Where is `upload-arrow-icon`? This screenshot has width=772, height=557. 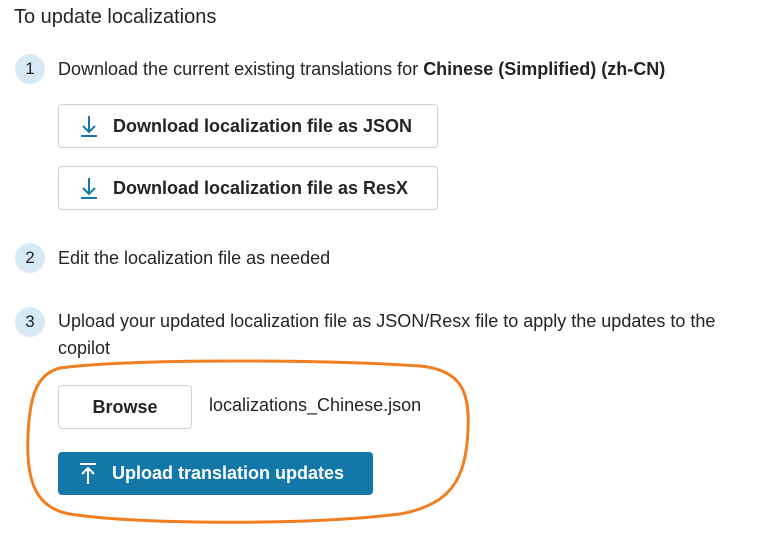 upload-arrow-icon is located at coordinates (88, 474).